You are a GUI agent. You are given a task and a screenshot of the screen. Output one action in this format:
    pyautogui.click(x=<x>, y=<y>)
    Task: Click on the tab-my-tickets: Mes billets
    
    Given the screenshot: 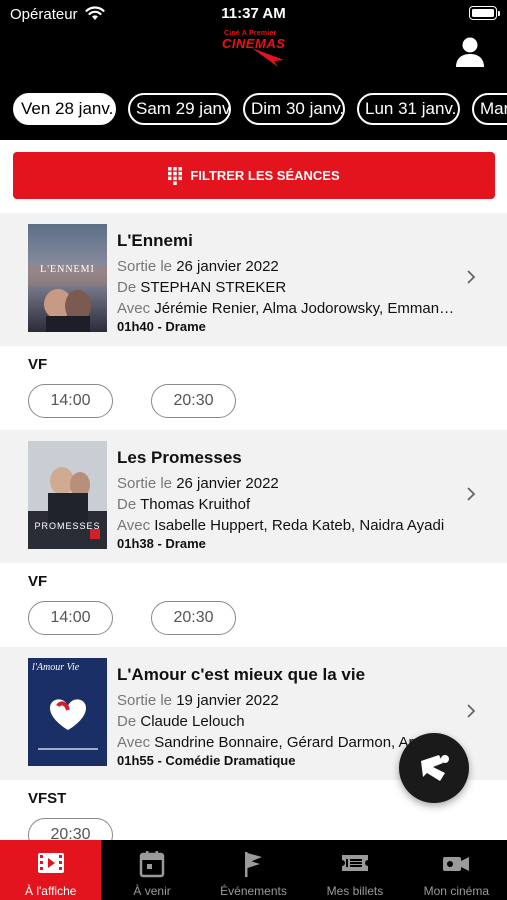 What is the action you would take?
    pyautogui.click(x=354, y=870)
    